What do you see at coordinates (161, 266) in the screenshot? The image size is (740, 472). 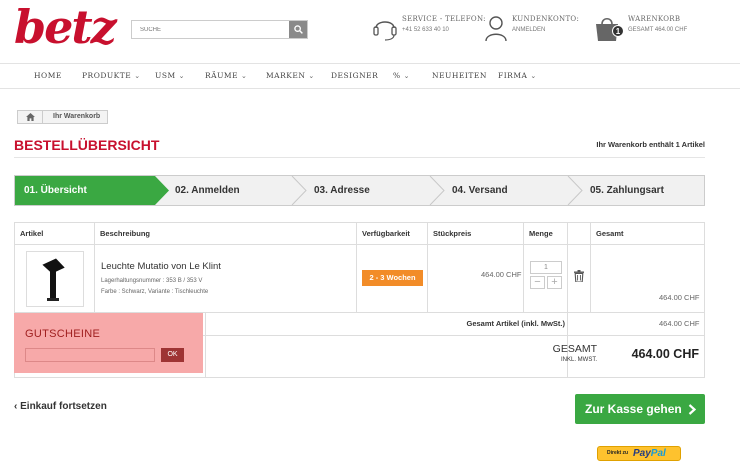 I see `product-name: Leuchte Mutatio von Le Klint` at bounding box center [161, 266].